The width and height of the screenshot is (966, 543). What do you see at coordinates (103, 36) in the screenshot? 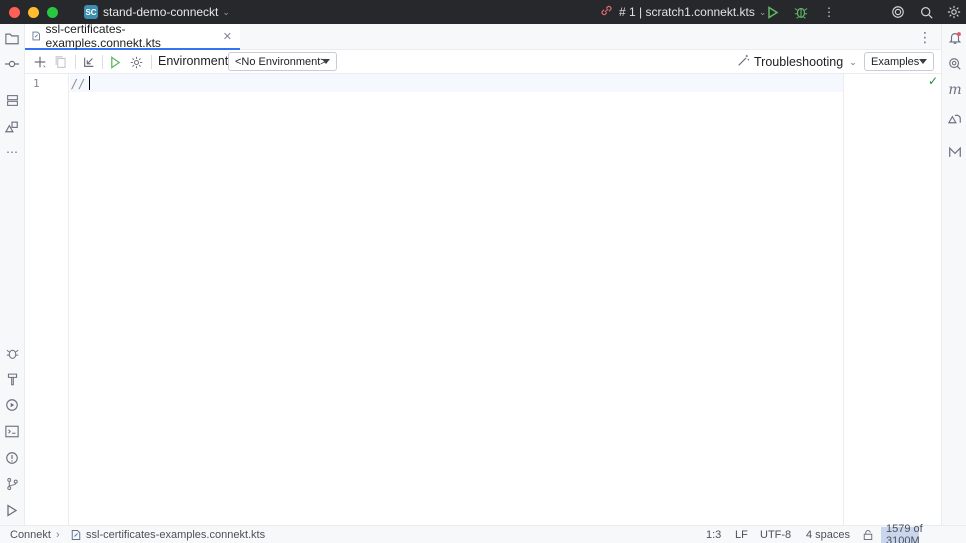
I see `tab-label: ssl-certificates-examples.connekt.kts` at bounding box center [103, 36].